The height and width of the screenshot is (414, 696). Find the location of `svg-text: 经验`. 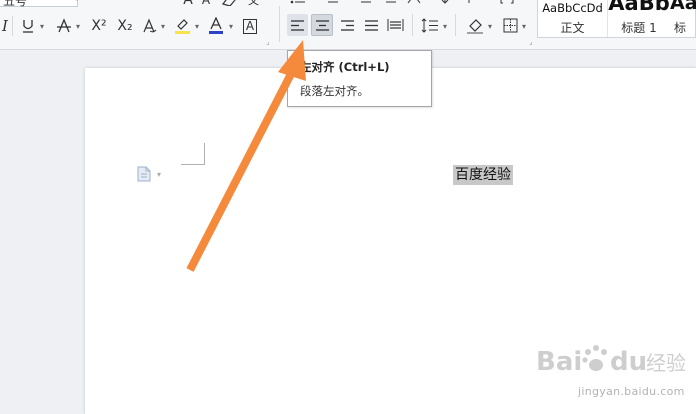

svg-text: 经验 is located at coordinates (666, 363).